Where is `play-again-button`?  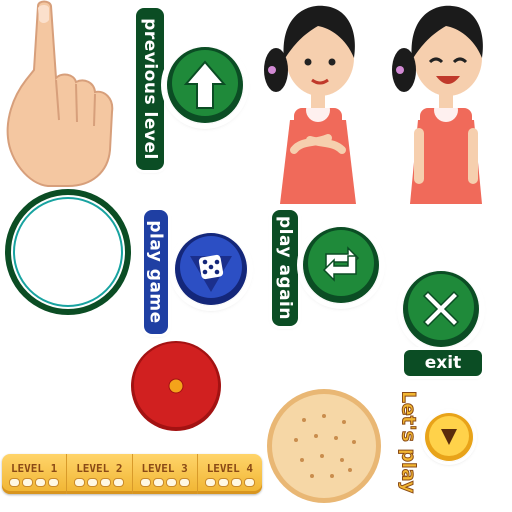 play-again-button is located at coordinates (341, 265).